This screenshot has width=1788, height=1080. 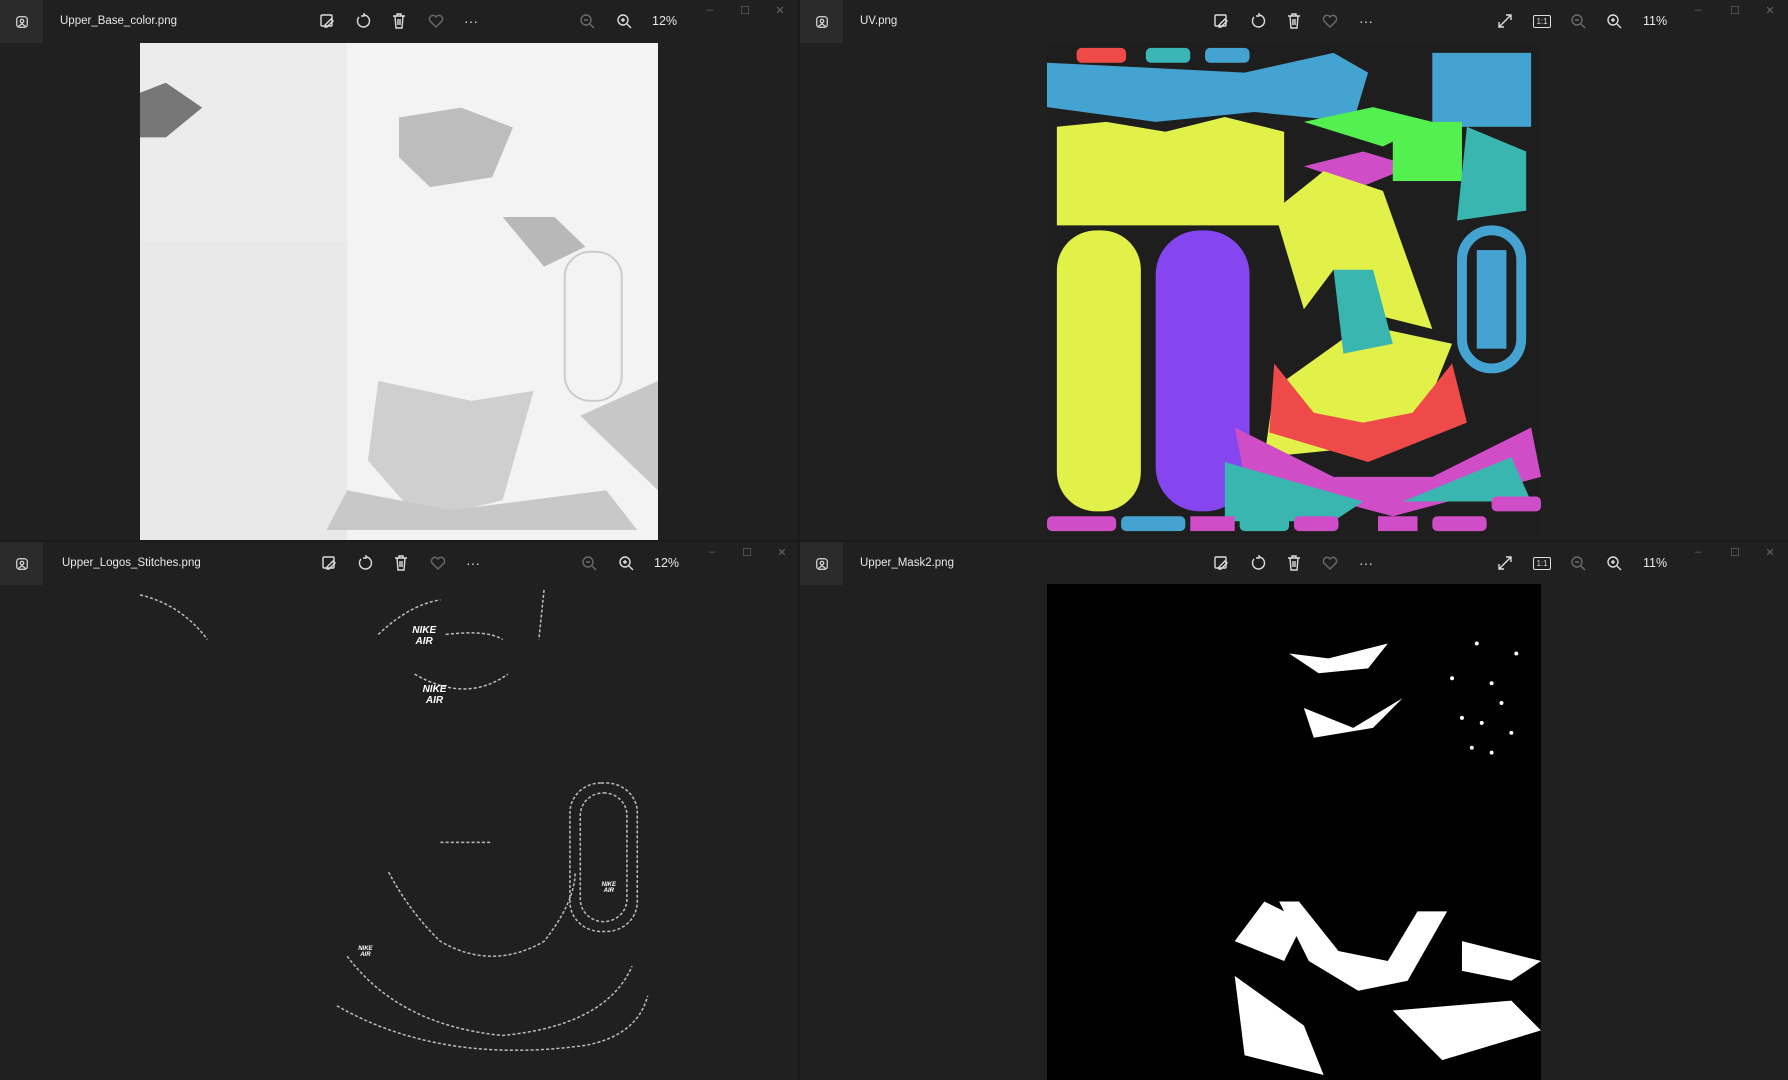 I want to click on file-name: Upper_Base_color.png, so click(x=118, y=21).